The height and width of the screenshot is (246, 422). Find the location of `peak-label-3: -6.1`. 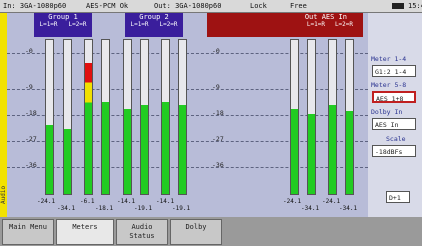

peak-label-3: -6.1 is located at coordinates (87, 201).